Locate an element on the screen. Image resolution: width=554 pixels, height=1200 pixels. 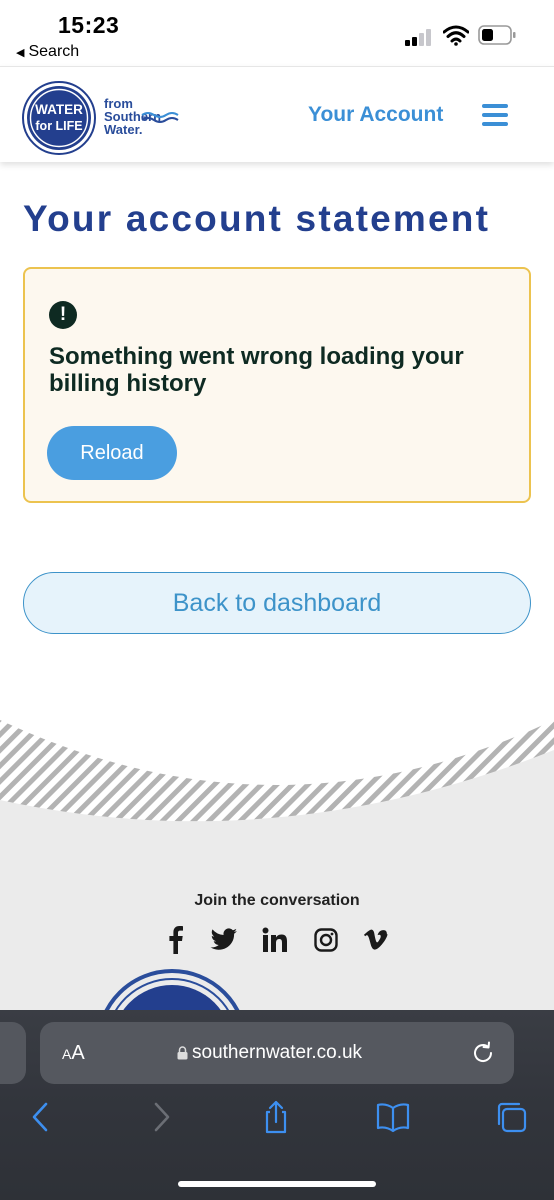
back-to-search-link: ◀ Search is located at coordinates (47, 52).